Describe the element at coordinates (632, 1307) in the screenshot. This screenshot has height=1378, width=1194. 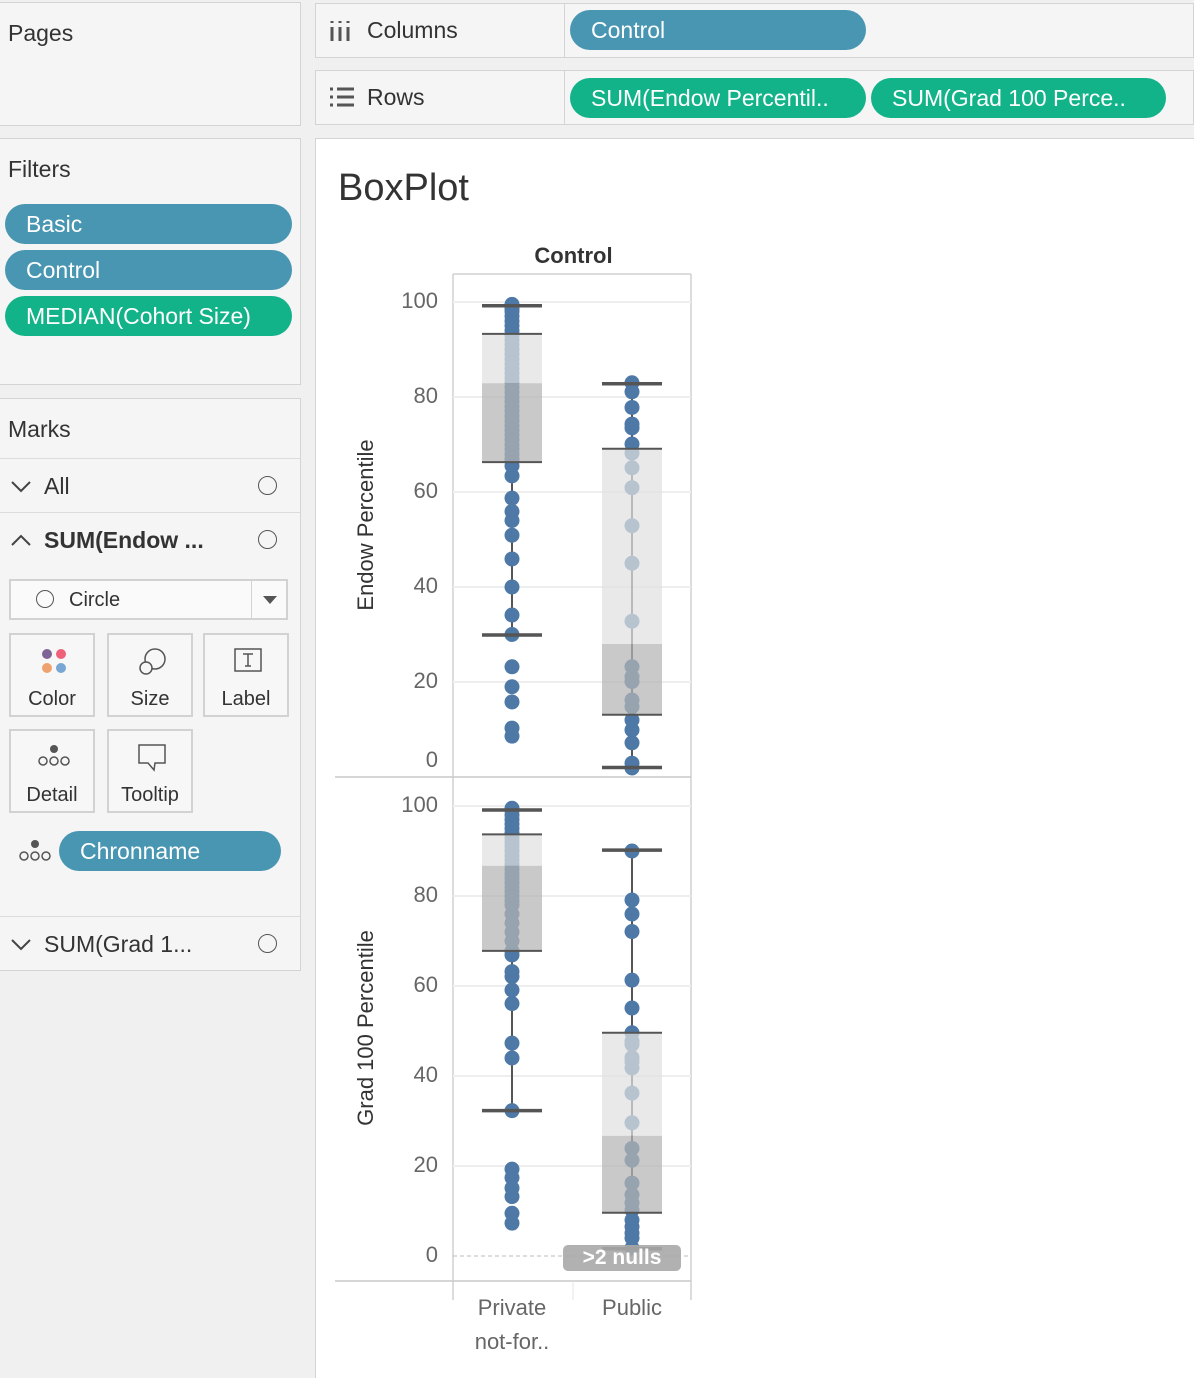
I see `x-category-label: Public` at that location.